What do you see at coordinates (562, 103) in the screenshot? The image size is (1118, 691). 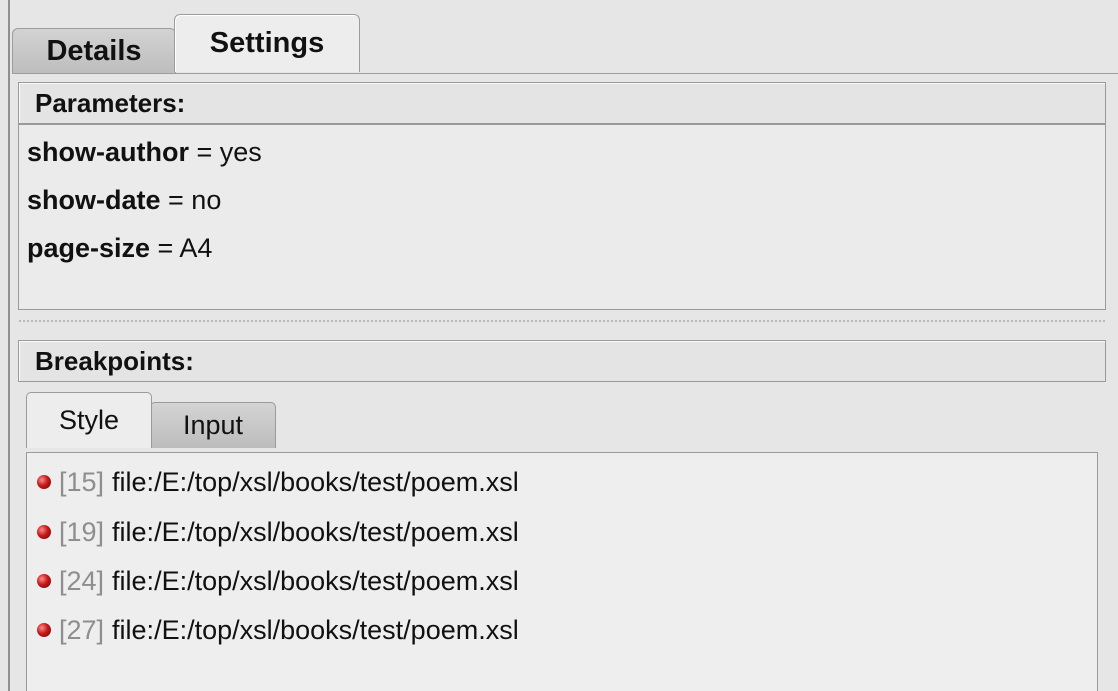 I see `parameters-header: Parameters:` at bounding box center [562, 103].